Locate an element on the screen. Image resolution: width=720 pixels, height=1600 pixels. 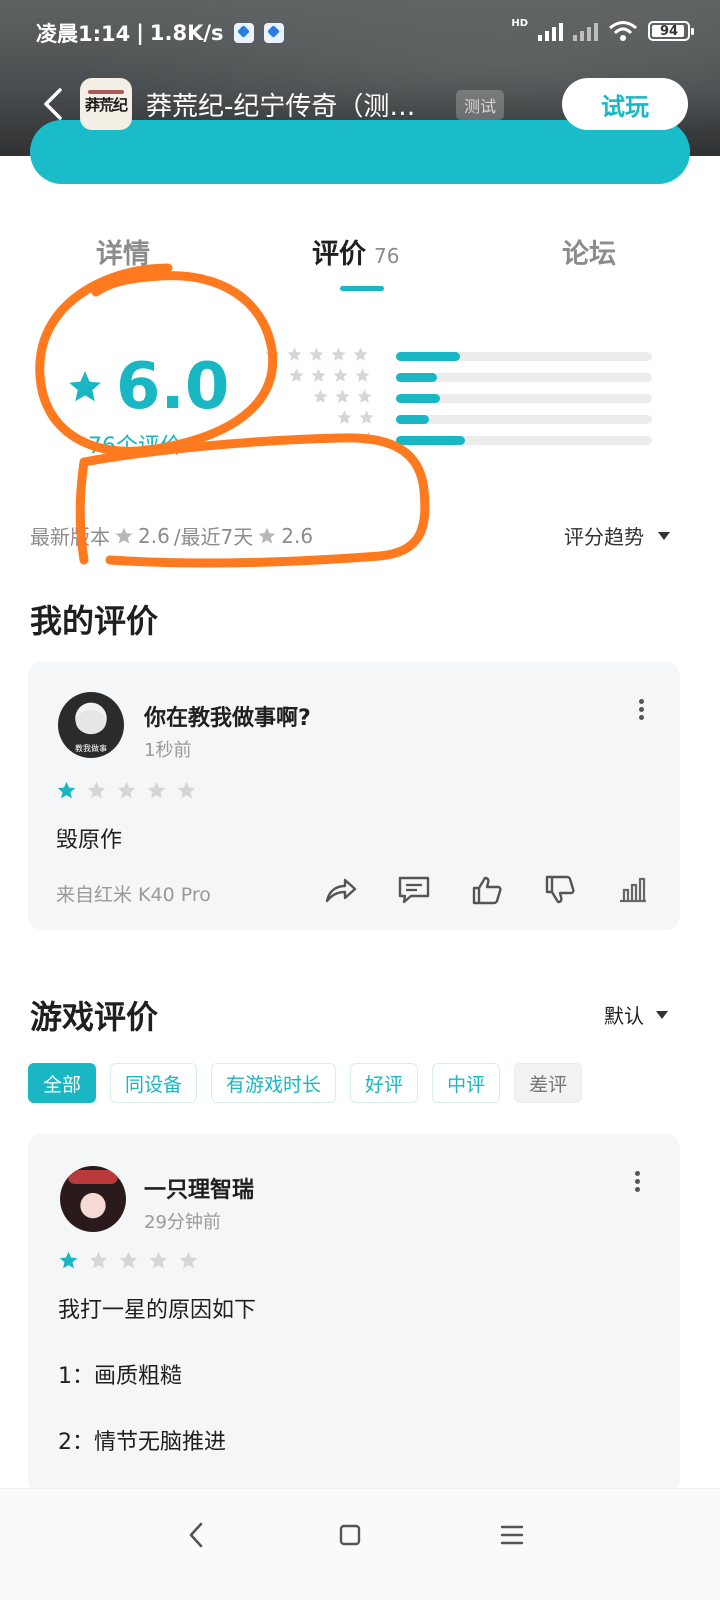
review-count: 76个评价 is located at coordinates (135, 444).